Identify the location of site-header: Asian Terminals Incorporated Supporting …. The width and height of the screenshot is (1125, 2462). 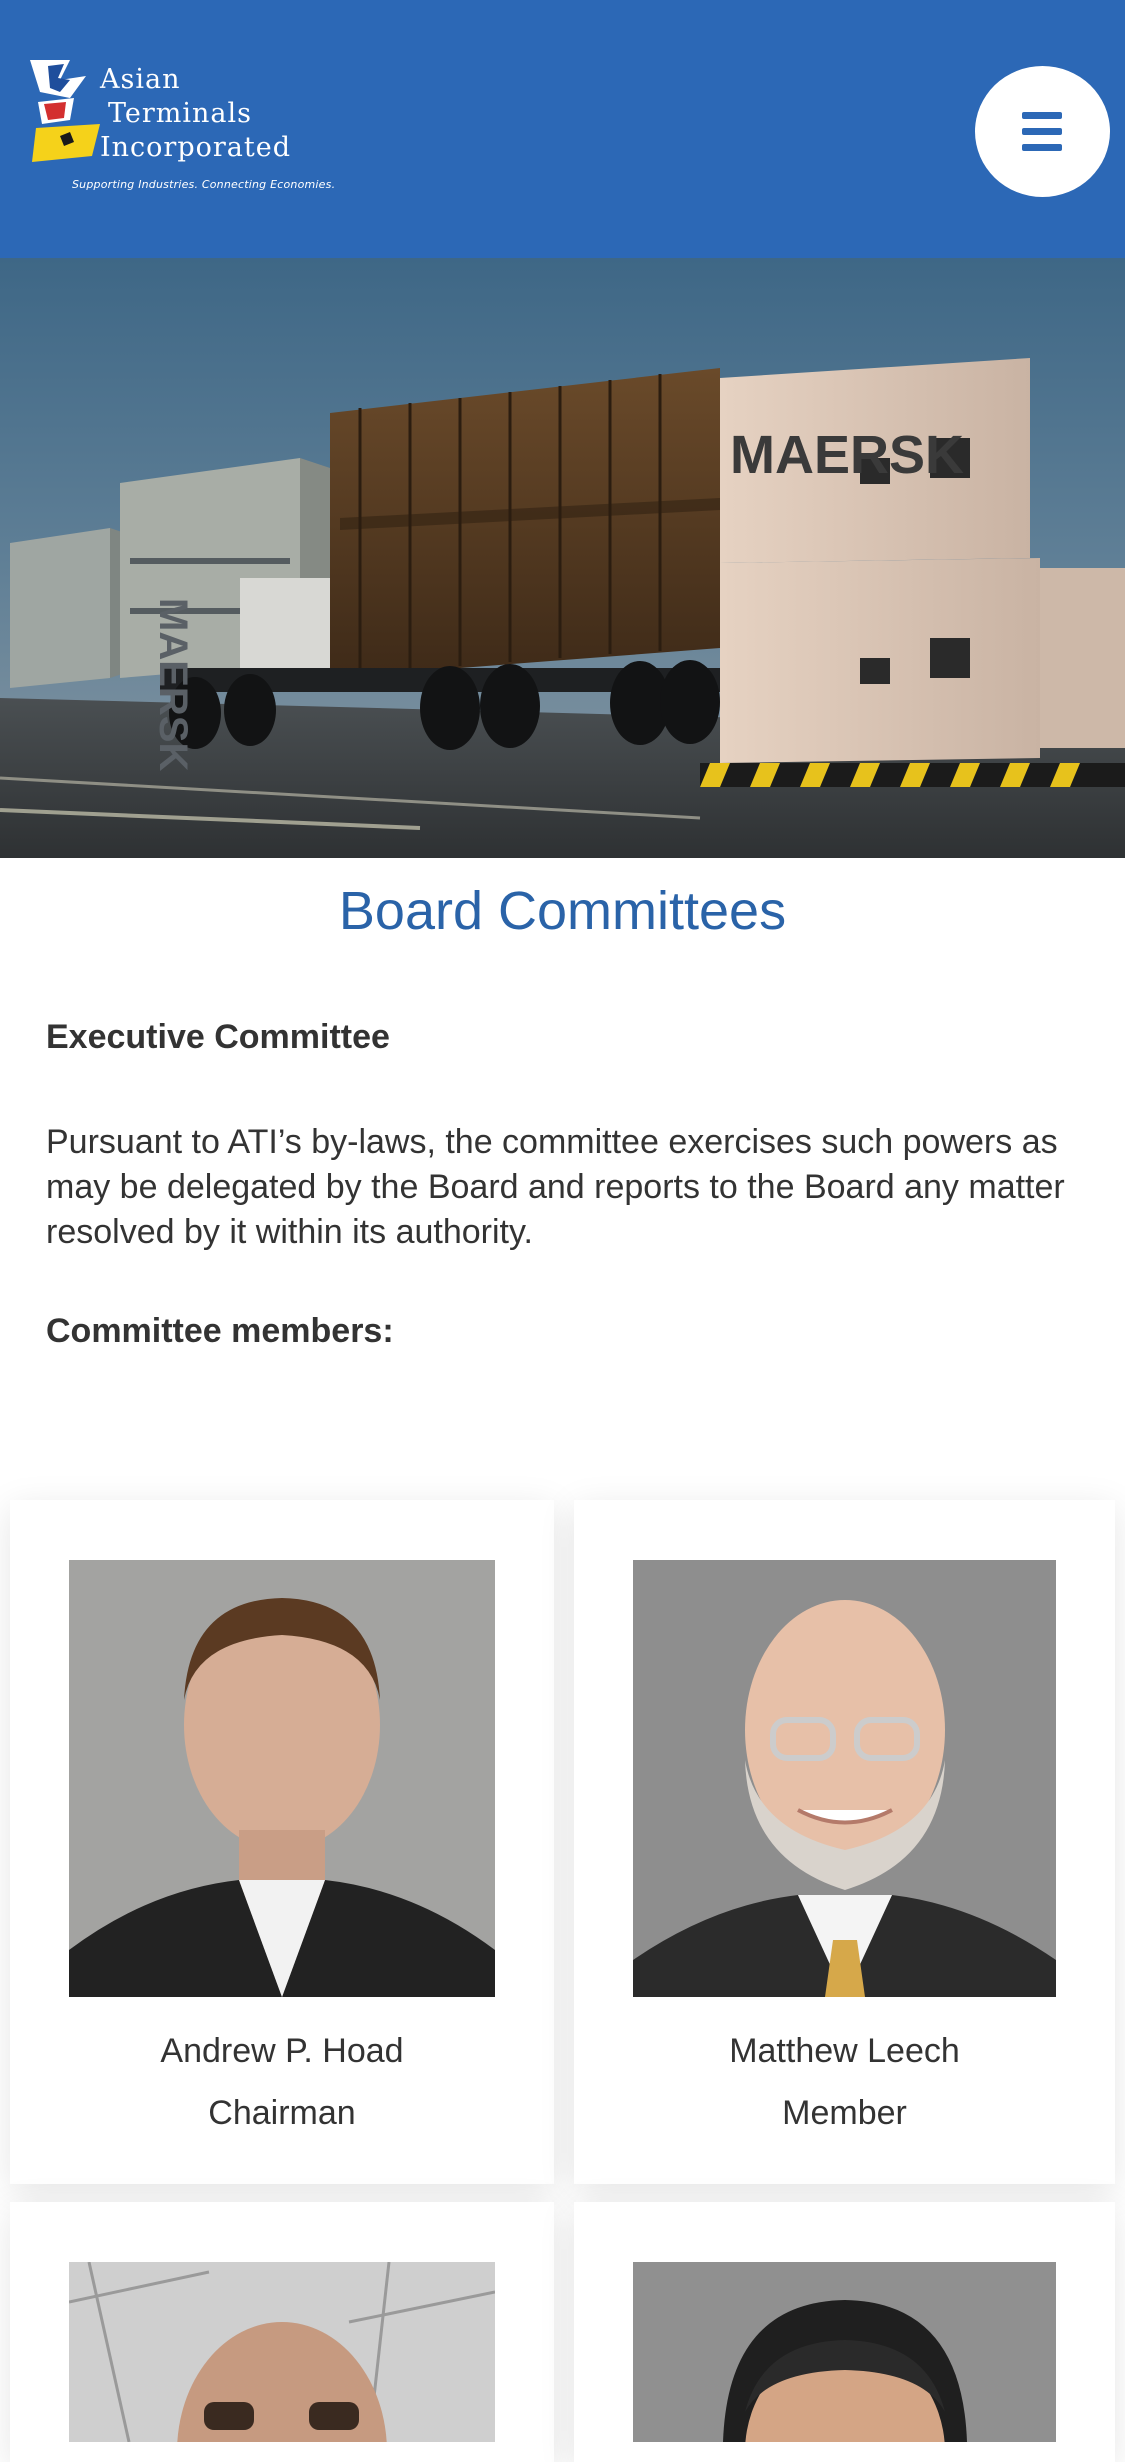
(562, 129).